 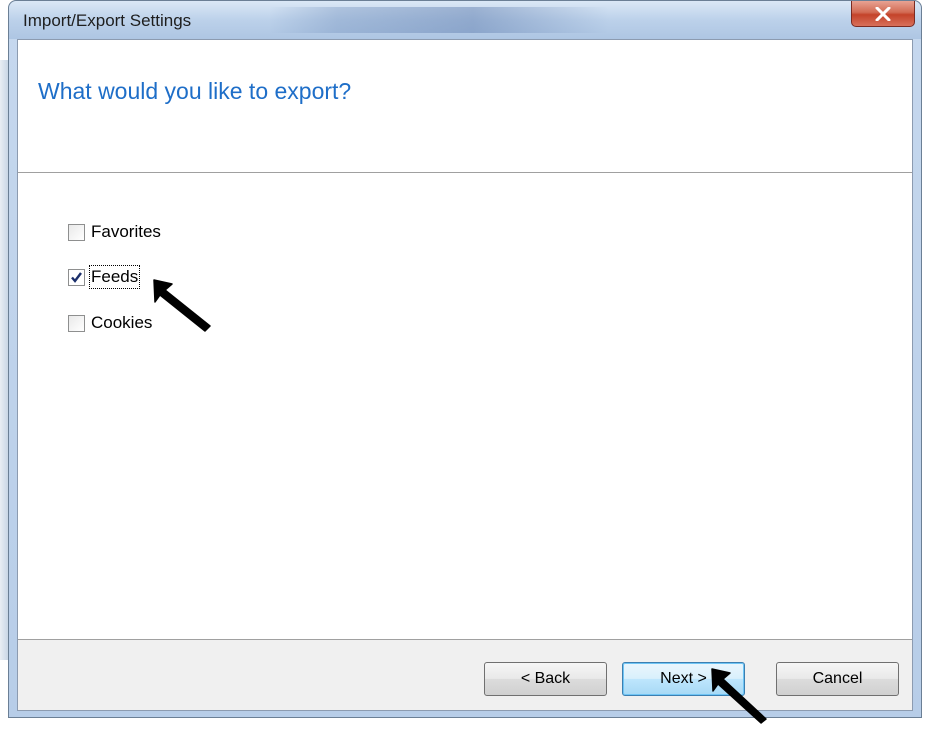 I want to click on option-cookies: Cookies, so click(x=110, y=323).